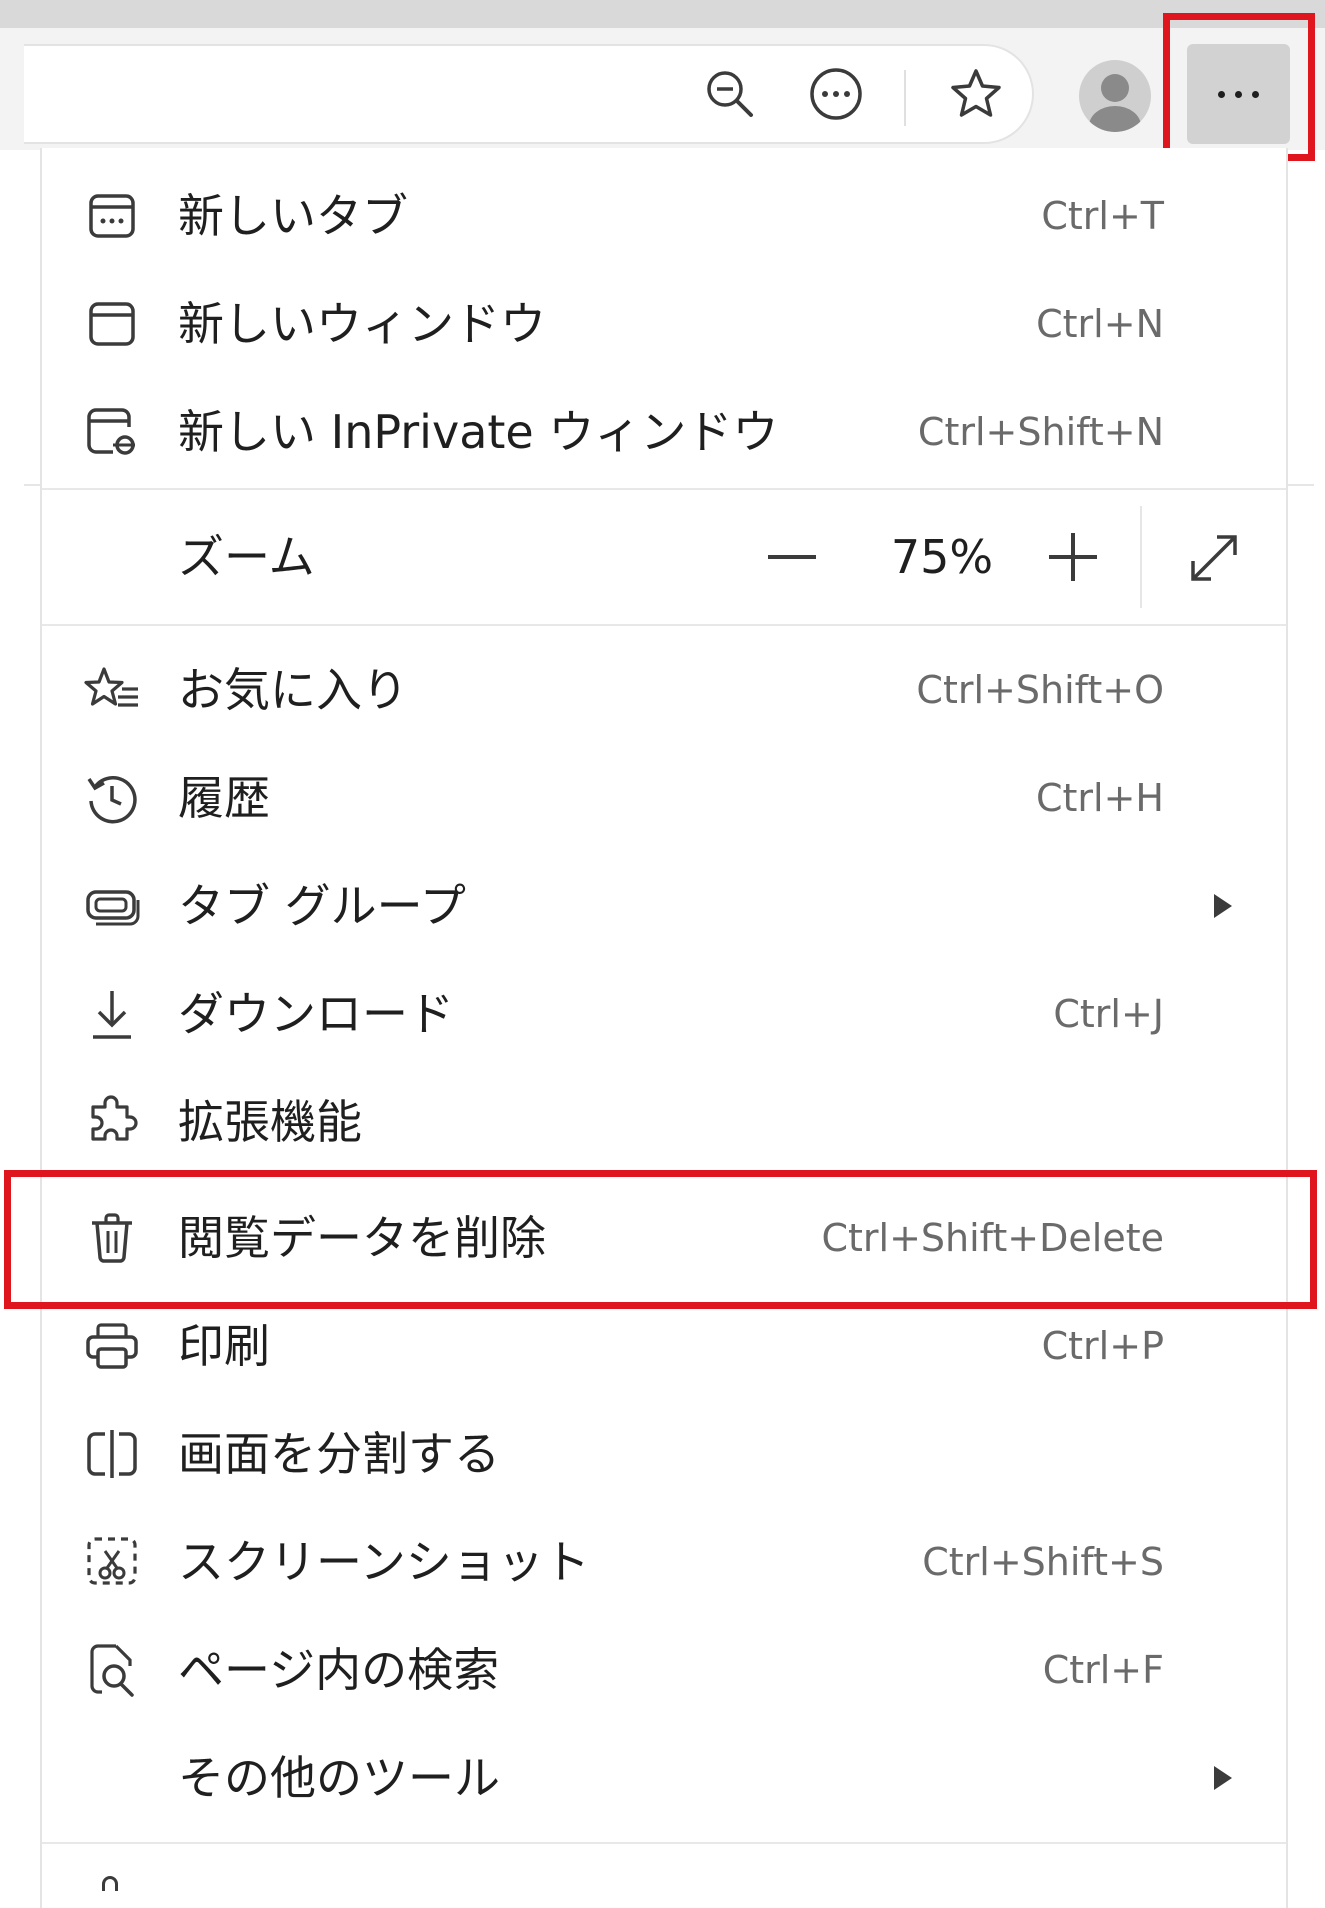 The height and width of the screenshot is (1908, 1325). What do you see at coordinates (664, 1562) in the screenshot?
I see `menu-item-screenshot: スクリーンショット Ctrl+Shift+S` at bounding box center [664, 1562].